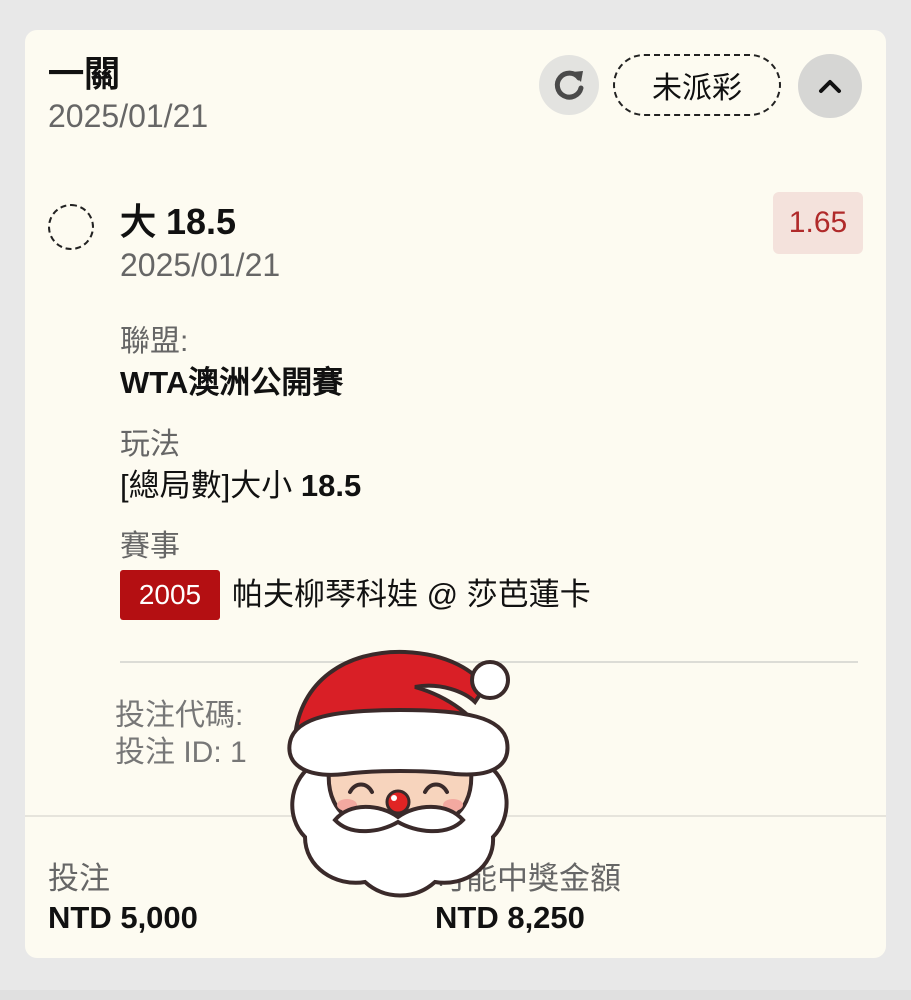 The image size is (911, 1000). I want to click on market-label: 玩法, so click(150, 444).